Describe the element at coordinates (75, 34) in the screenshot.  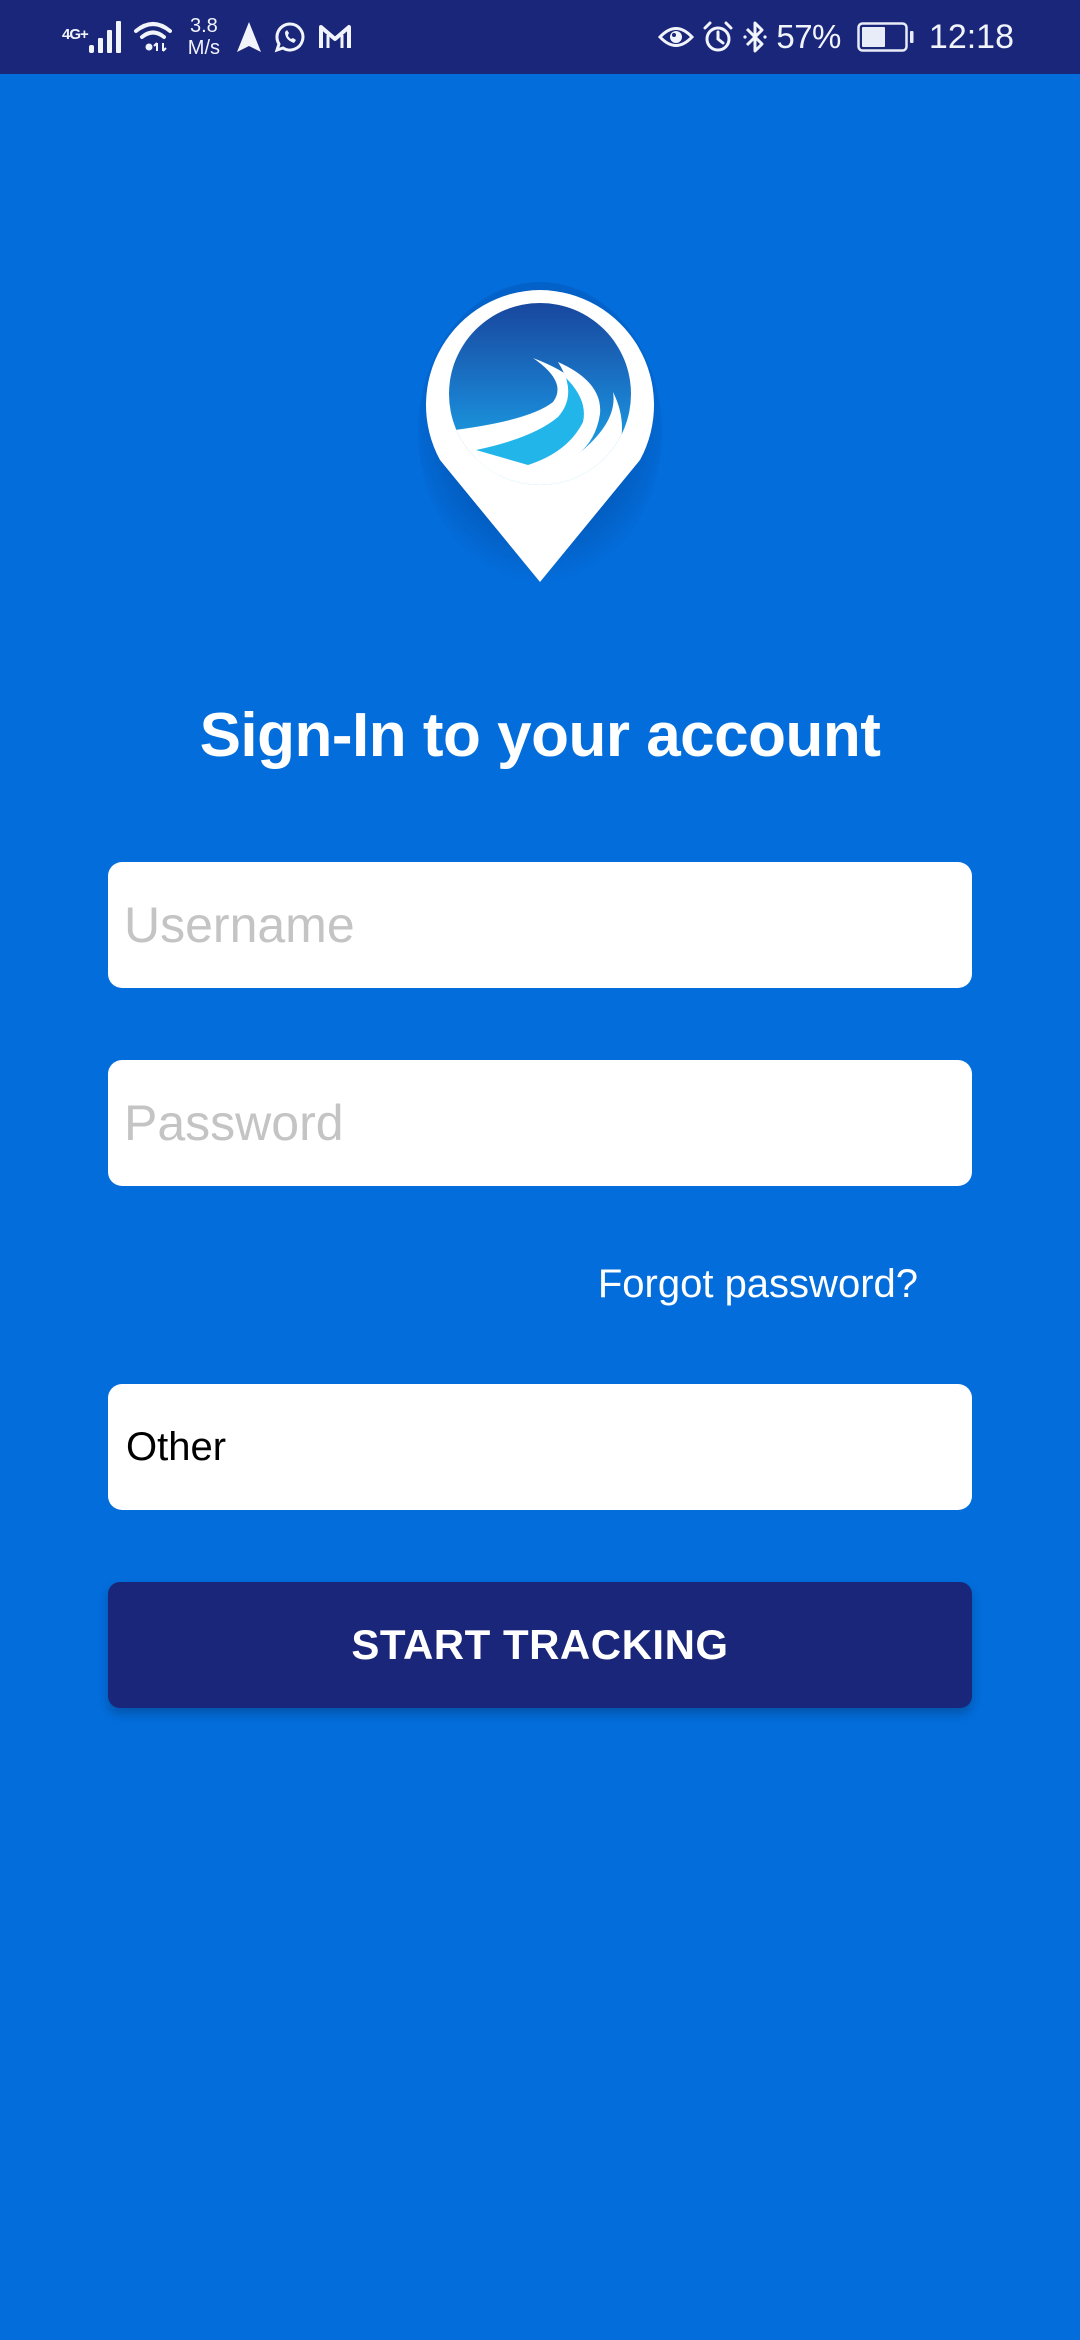
I see `network-type: 4G+` at that location.